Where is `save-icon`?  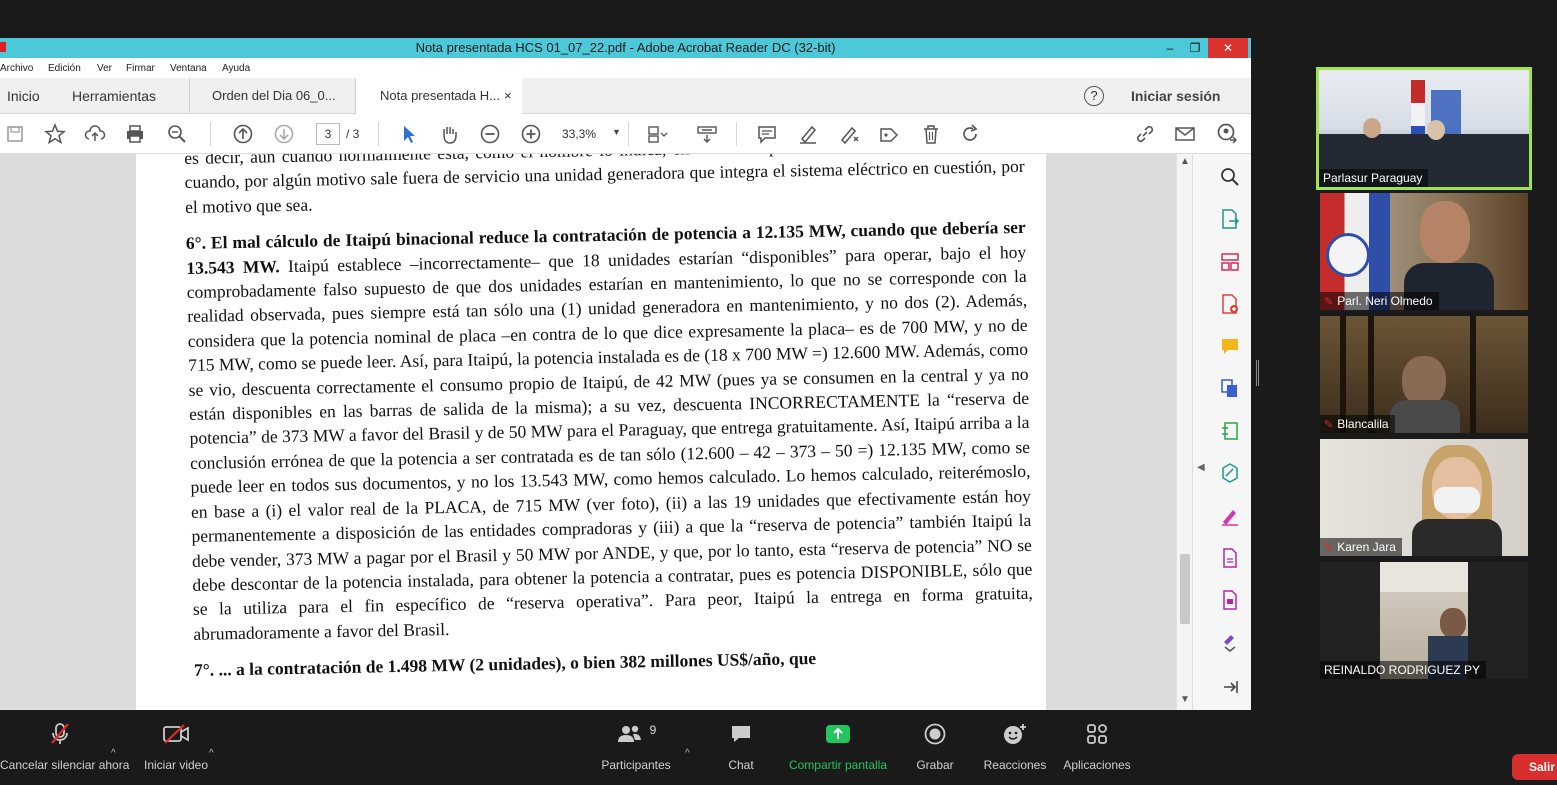
save-icon is located at coordinates (15, 134).